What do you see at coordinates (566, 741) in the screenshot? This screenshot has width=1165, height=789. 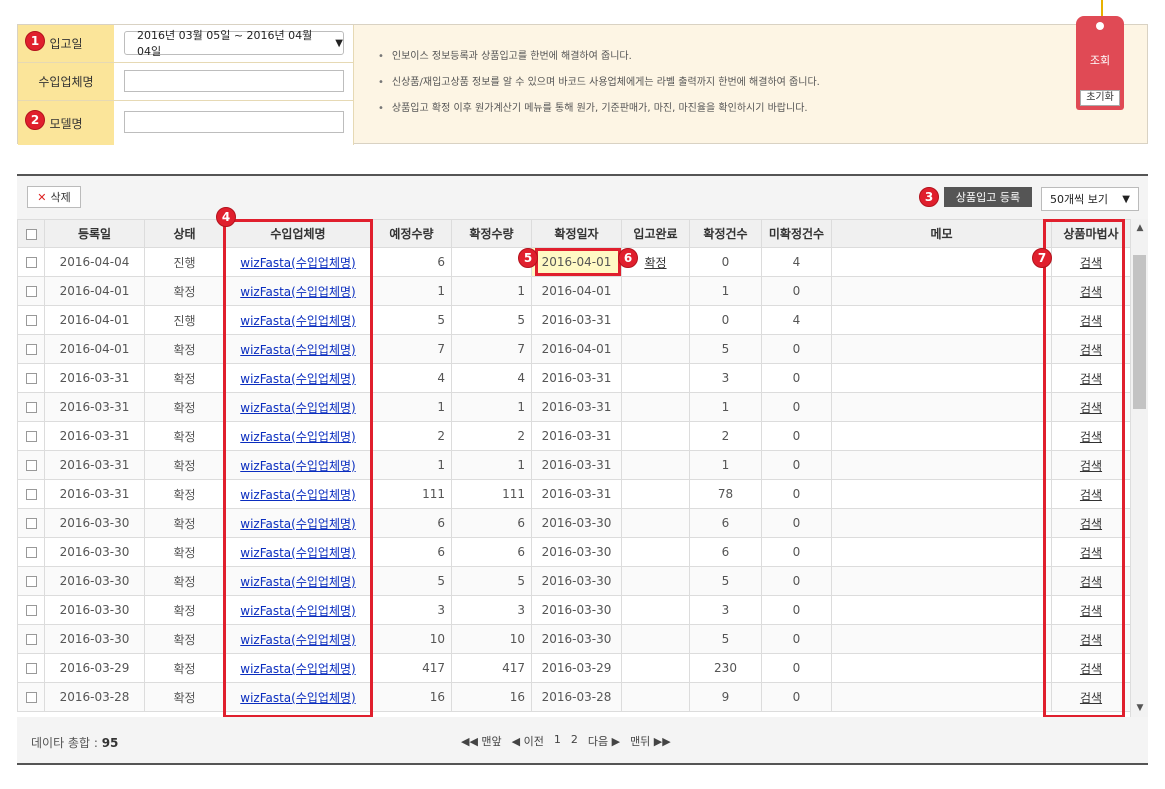 I see `pagination: ◀◀ 맨앞 ◀ 이전 1 2 다음 ▶ 맨뒤 ▶▶` at bounding box center [566, 741].